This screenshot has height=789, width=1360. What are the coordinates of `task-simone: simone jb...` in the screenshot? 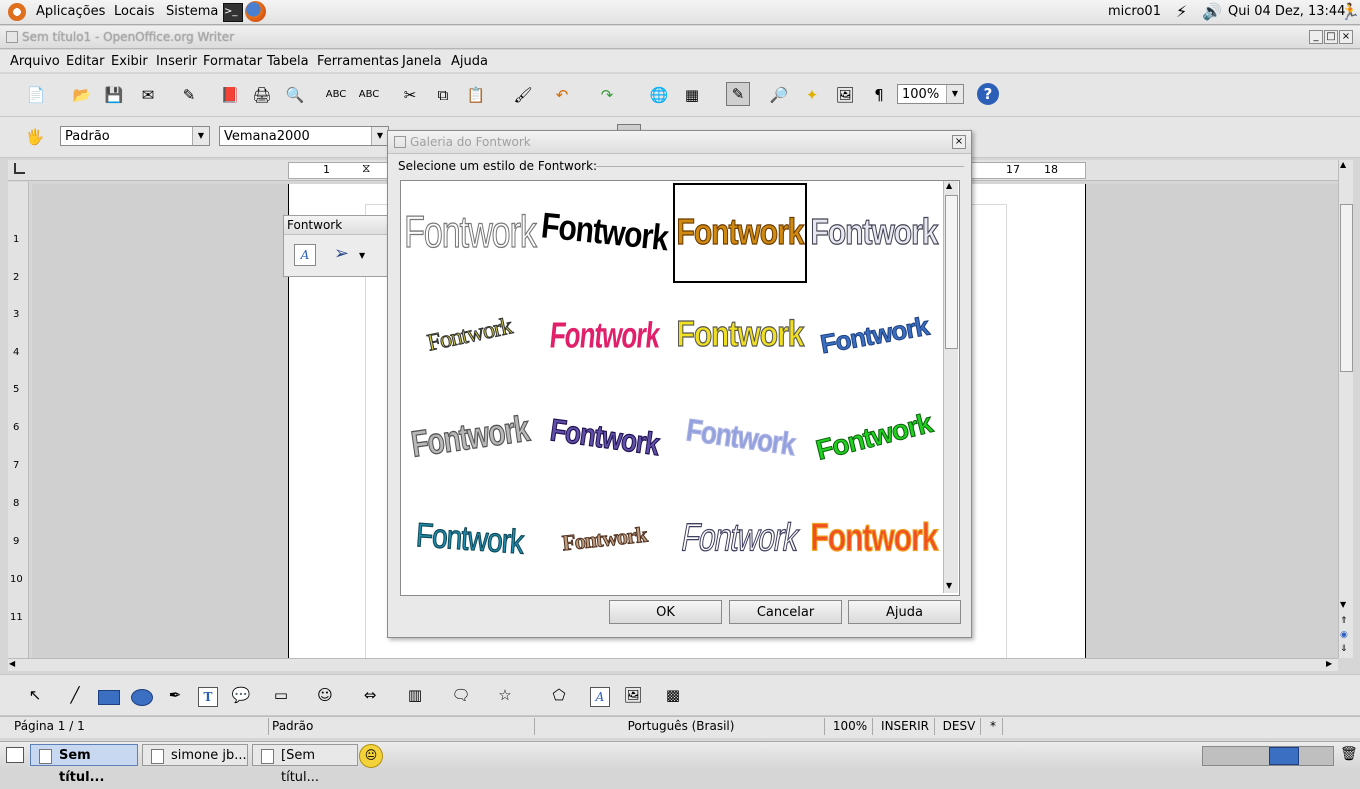 It's located at (195, 755).